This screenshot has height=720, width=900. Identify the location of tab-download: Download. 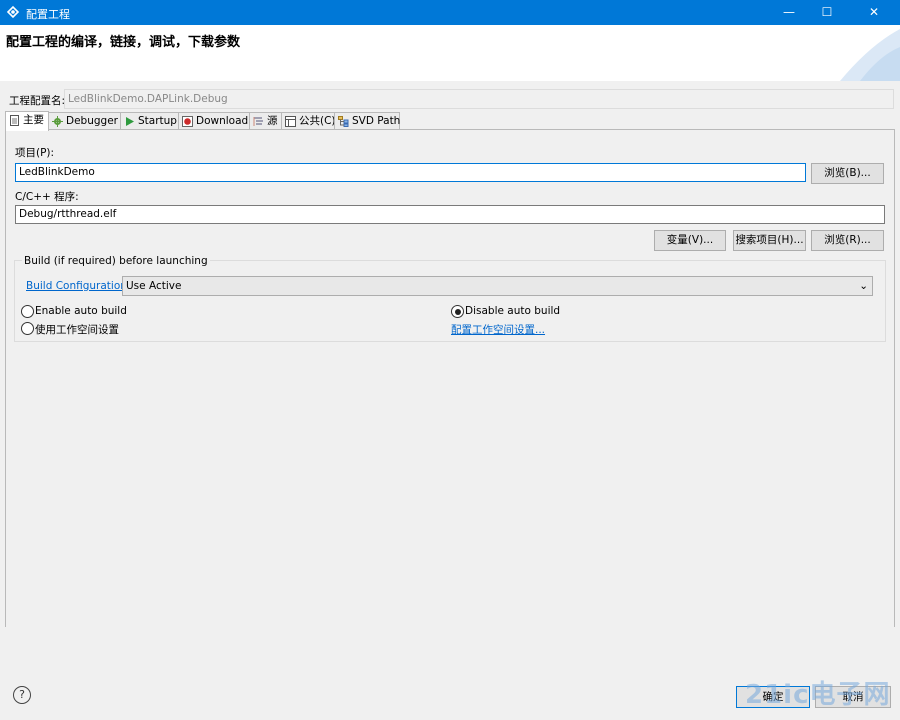
(214, 121).